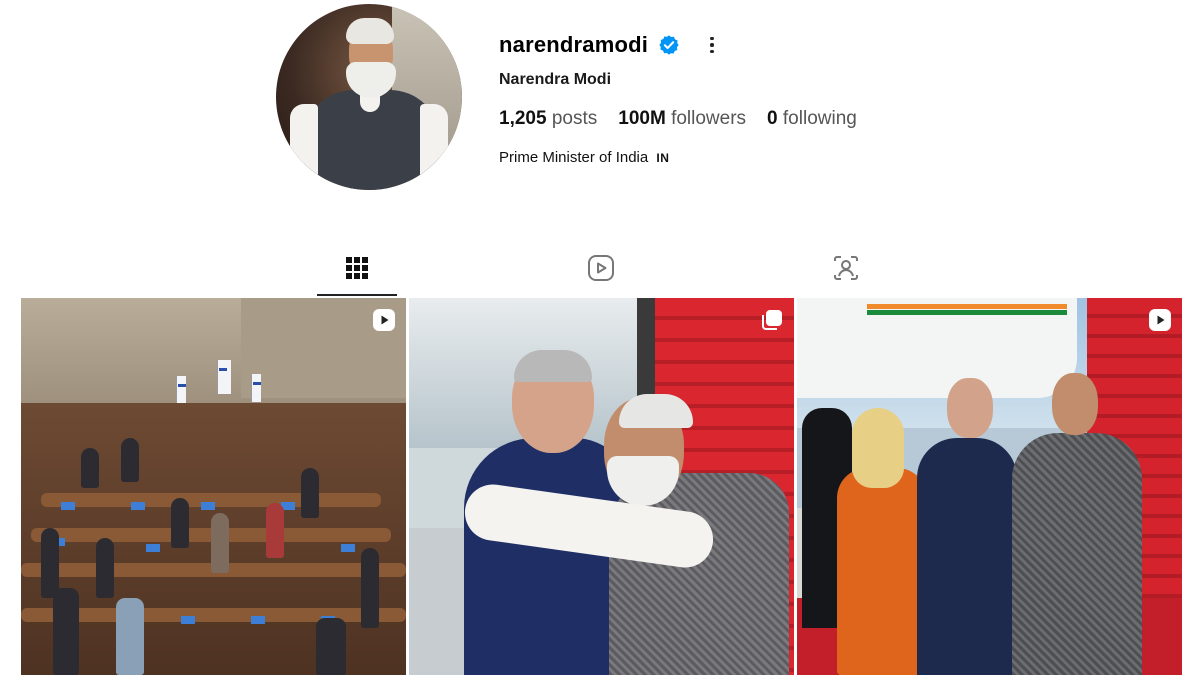  I want to click on posts-stat: 1,205 posts, so click(548, 119).